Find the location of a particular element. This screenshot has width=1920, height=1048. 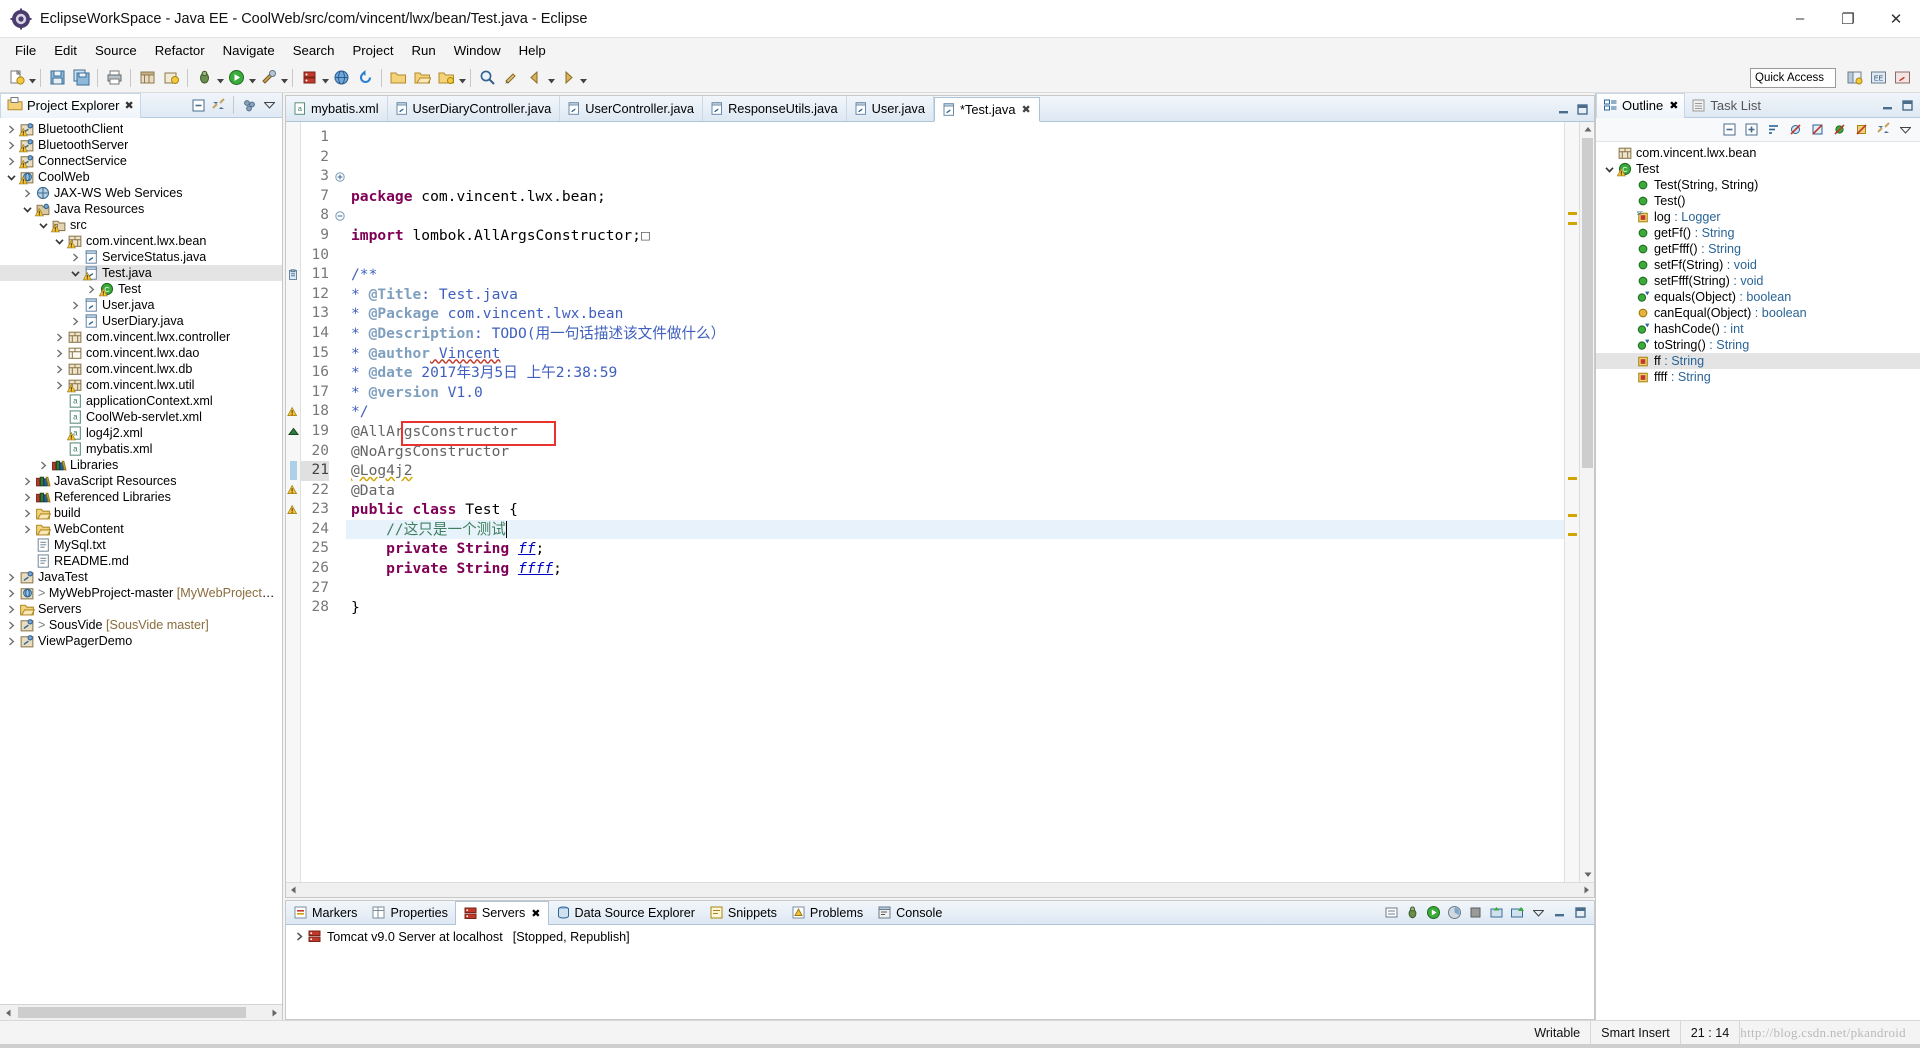

code-line: public class Test { is located at coordinates (955, 510).